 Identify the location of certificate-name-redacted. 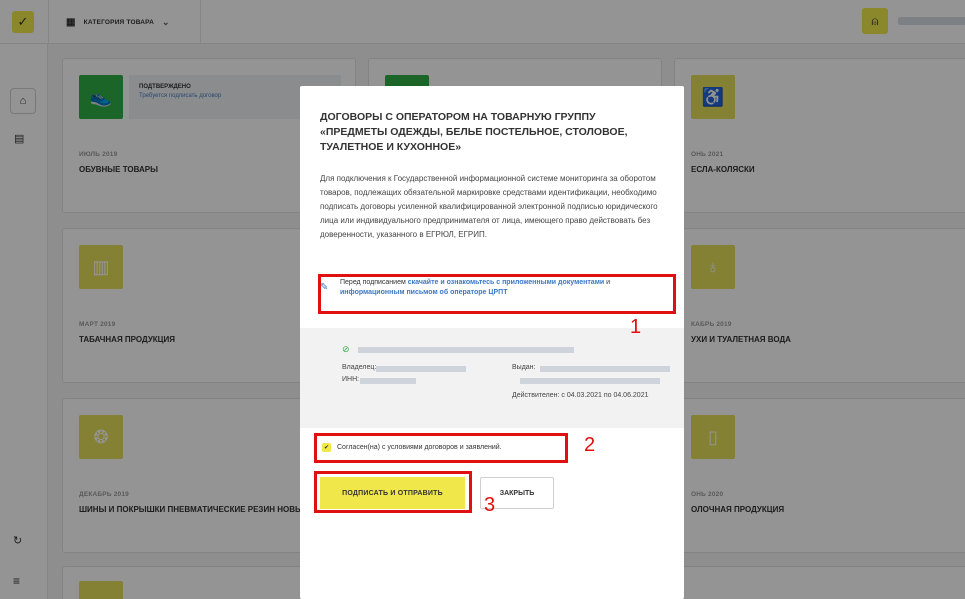
(466, 350).